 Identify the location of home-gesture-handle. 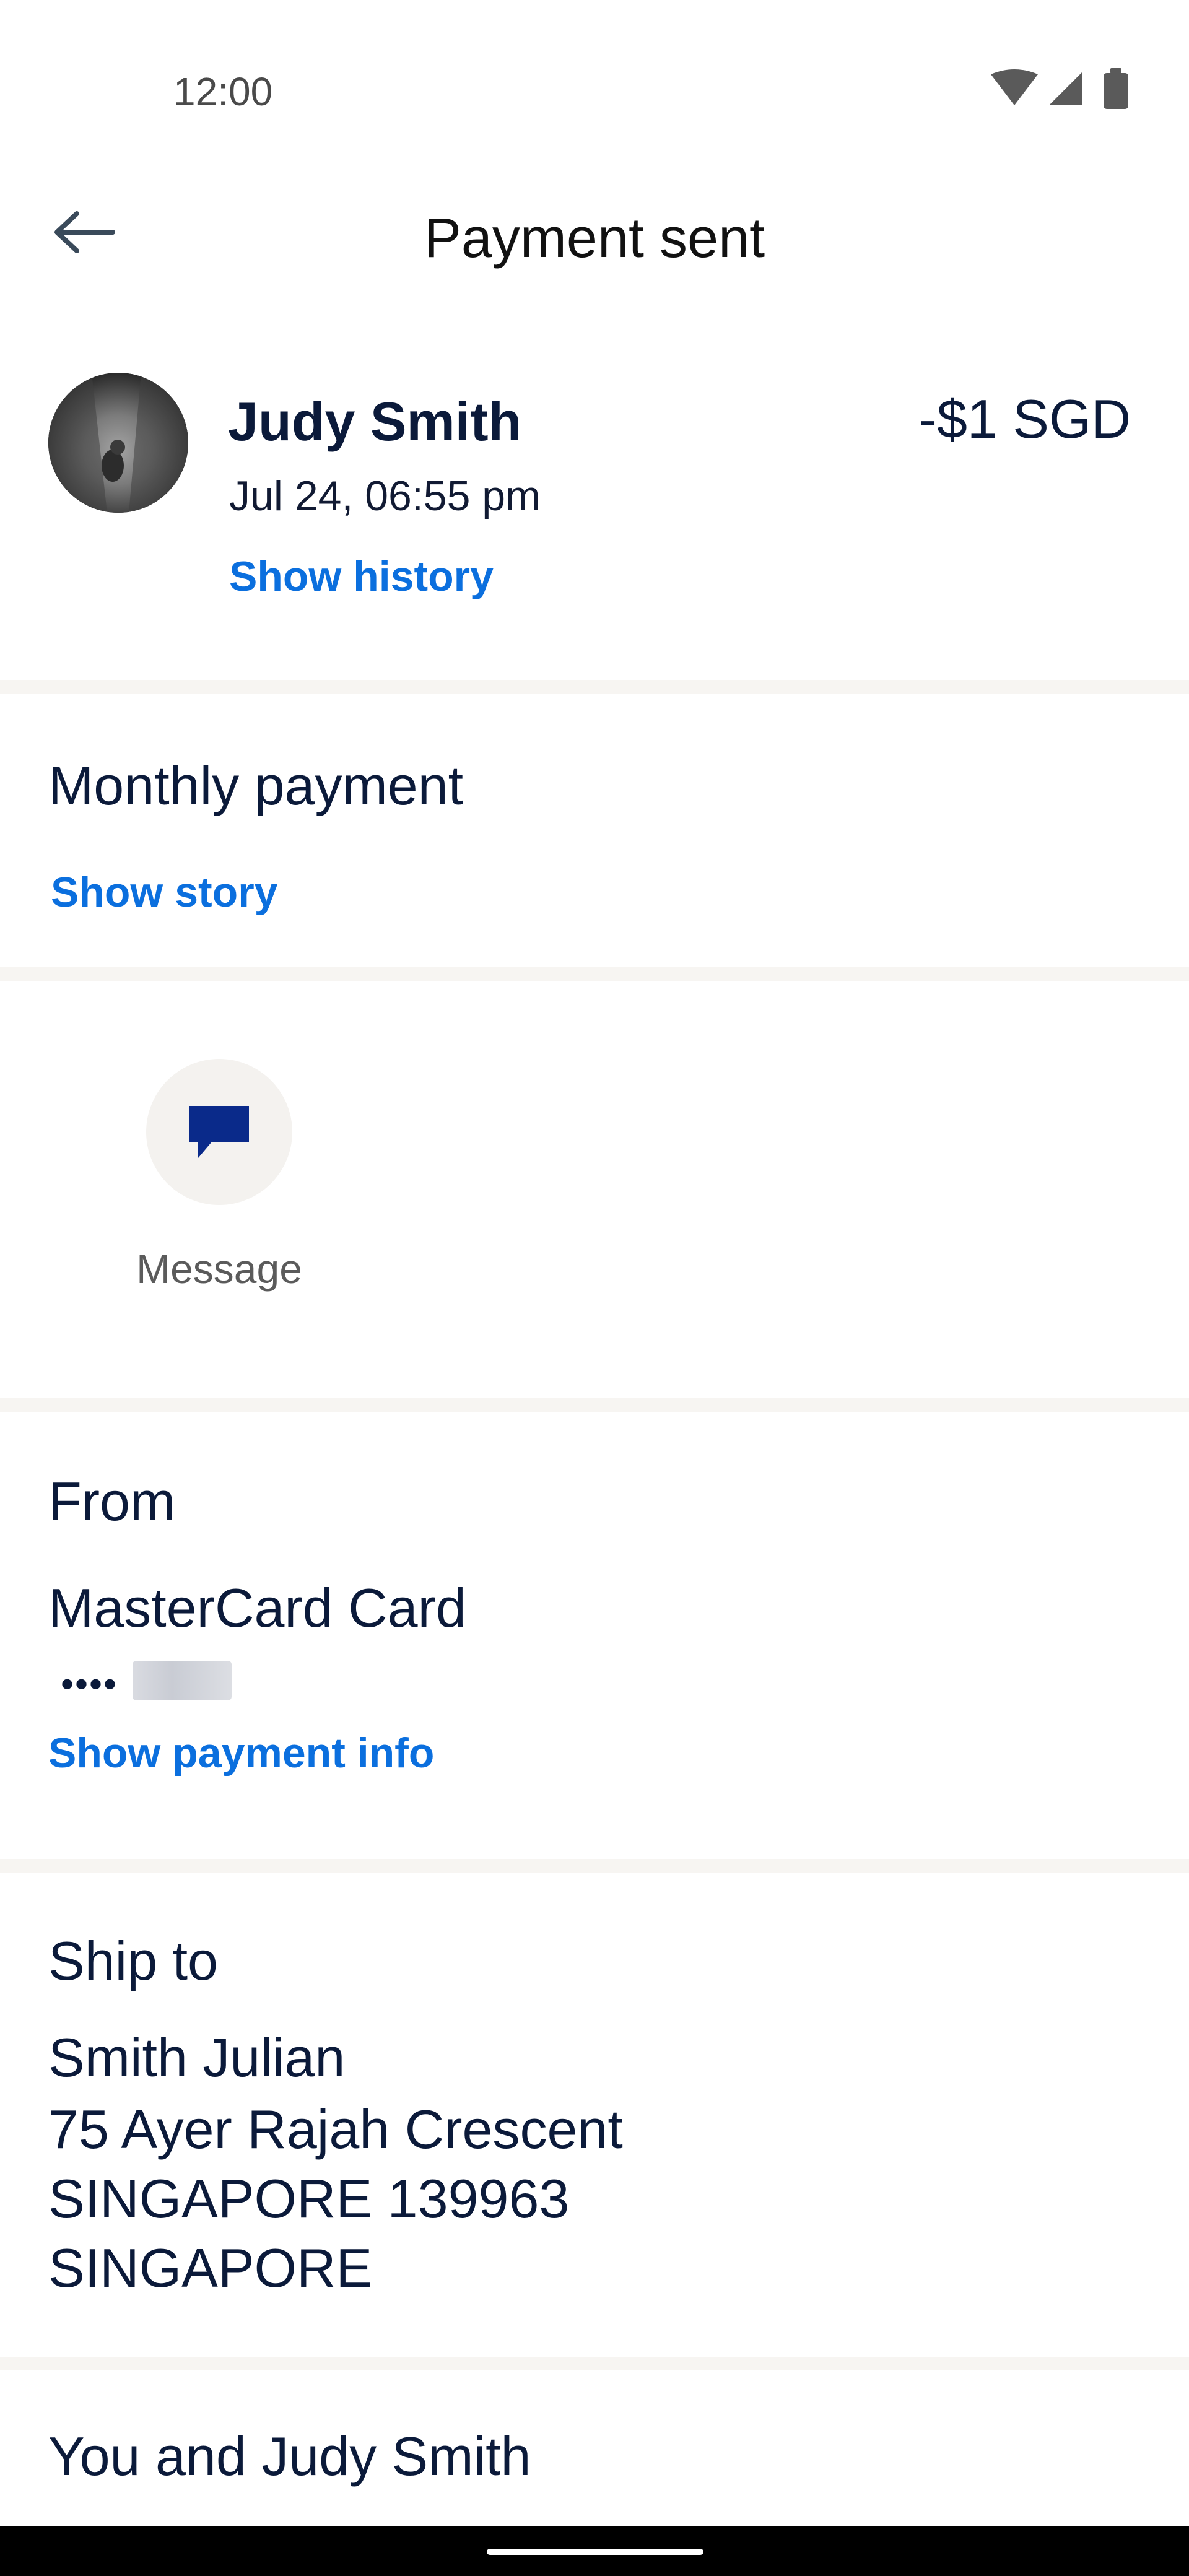
(595, 2552).